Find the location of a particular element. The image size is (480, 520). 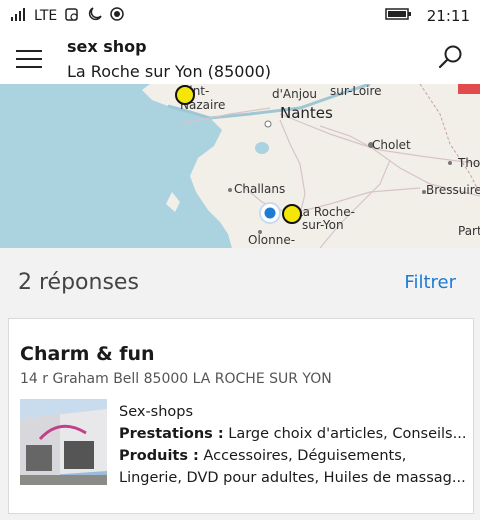

listing-name: Charm & fun is located at coordinates (87, 354).